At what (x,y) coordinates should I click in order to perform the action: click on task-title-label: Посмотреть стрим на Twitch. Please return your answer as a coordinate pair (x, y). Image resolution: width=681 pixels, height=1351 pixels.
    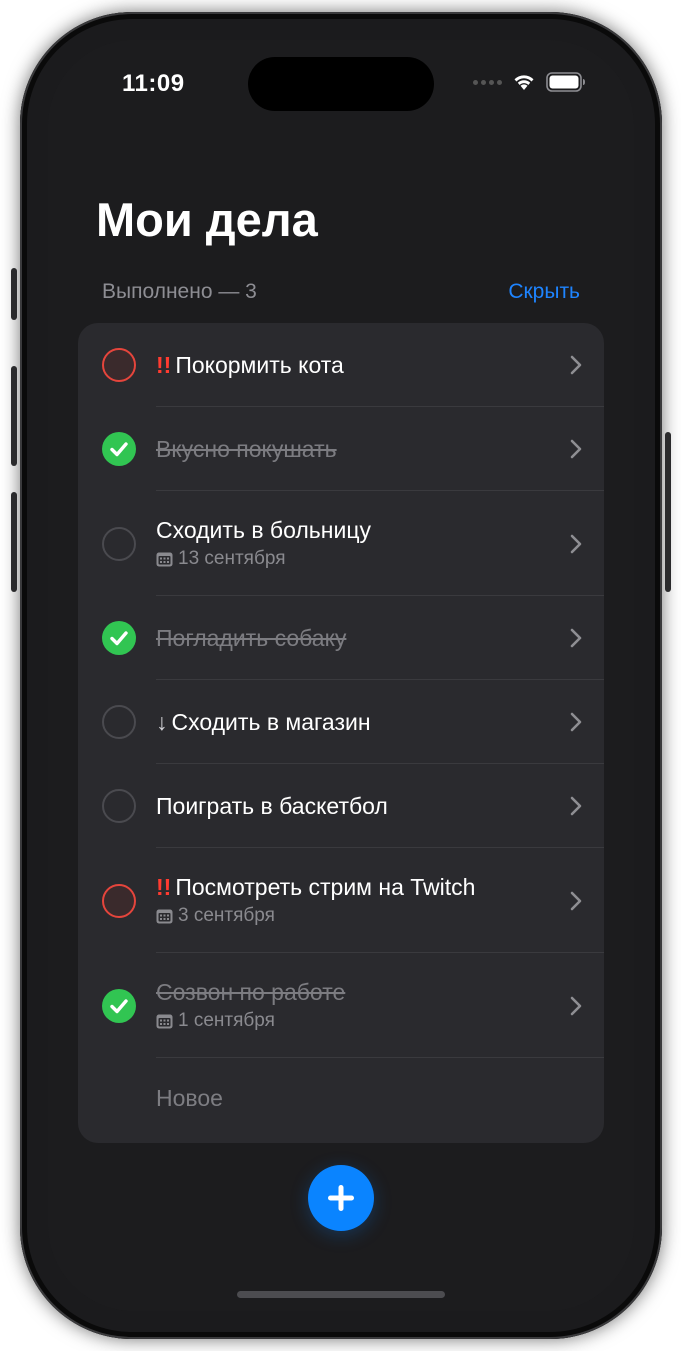
    Looking at the image, I should click on (325, 887).